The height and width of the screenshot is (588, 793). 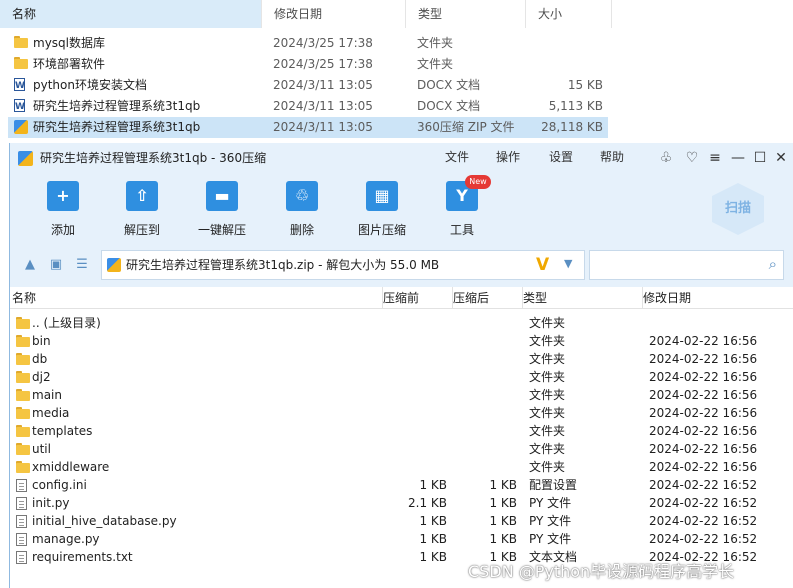 I want to click on archive-row: db 文件夹 2024-02-22 16:56, so click(x=401, y=359).